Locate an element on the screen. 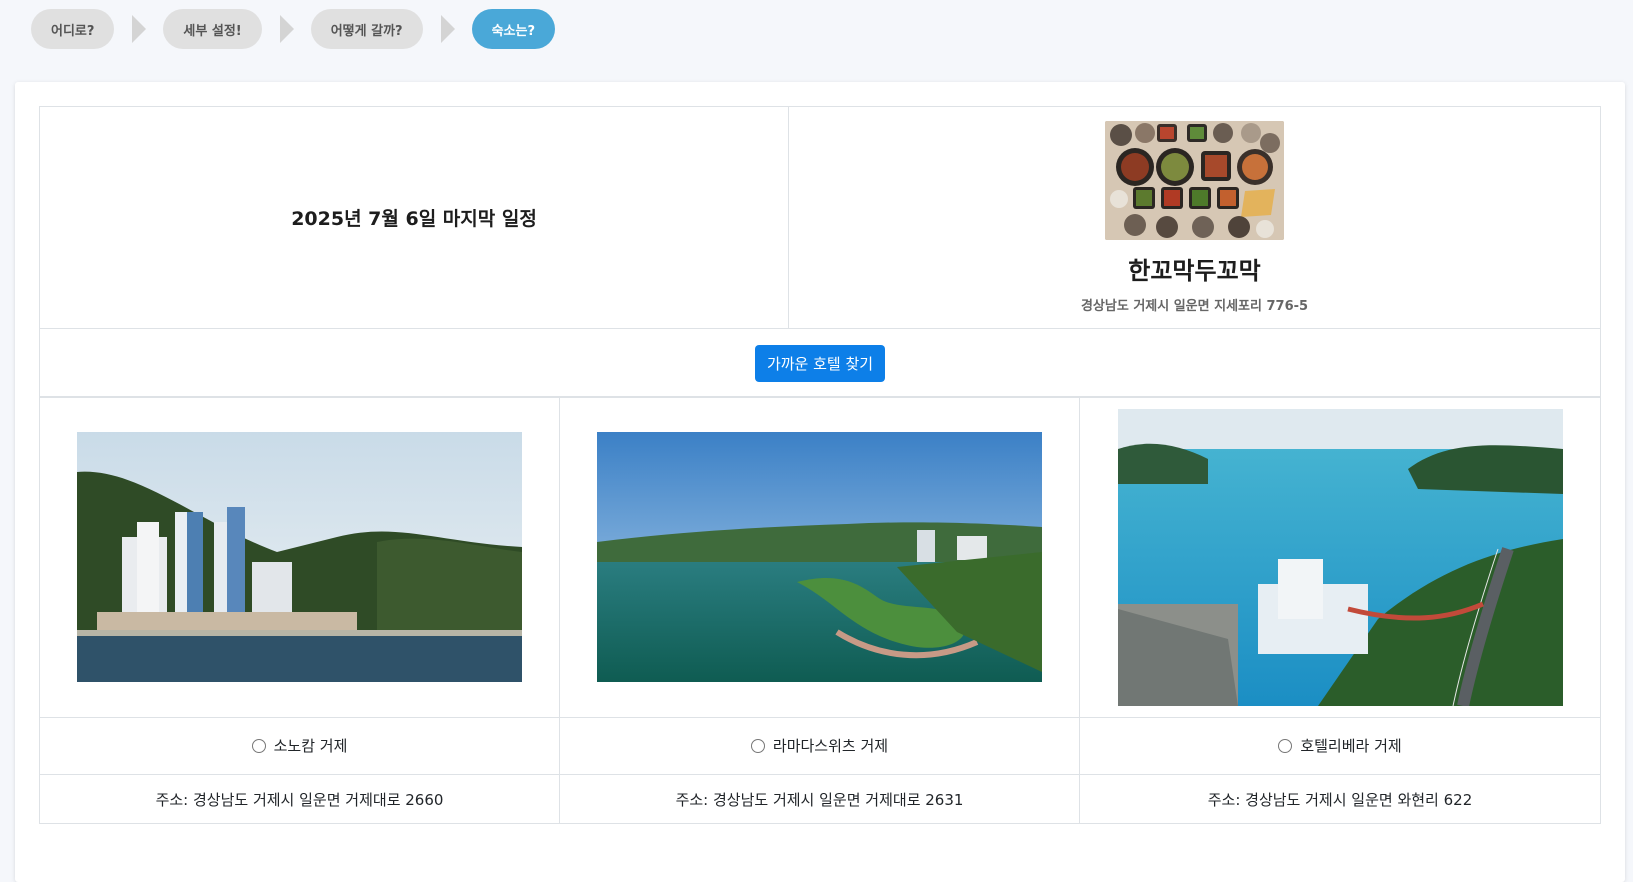  hotel-photo-sonocalm is located at coordinates (299, 557).